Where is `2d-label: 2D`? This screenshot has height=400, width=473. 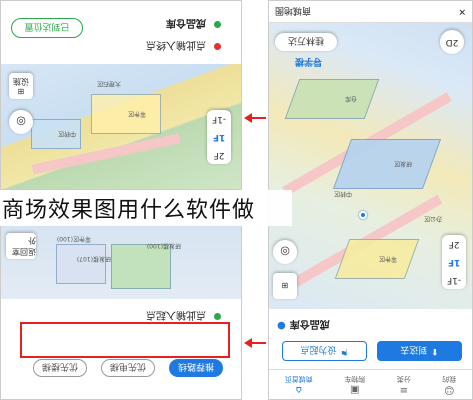
2d-label: 2D is located at coordinates (452, 42).